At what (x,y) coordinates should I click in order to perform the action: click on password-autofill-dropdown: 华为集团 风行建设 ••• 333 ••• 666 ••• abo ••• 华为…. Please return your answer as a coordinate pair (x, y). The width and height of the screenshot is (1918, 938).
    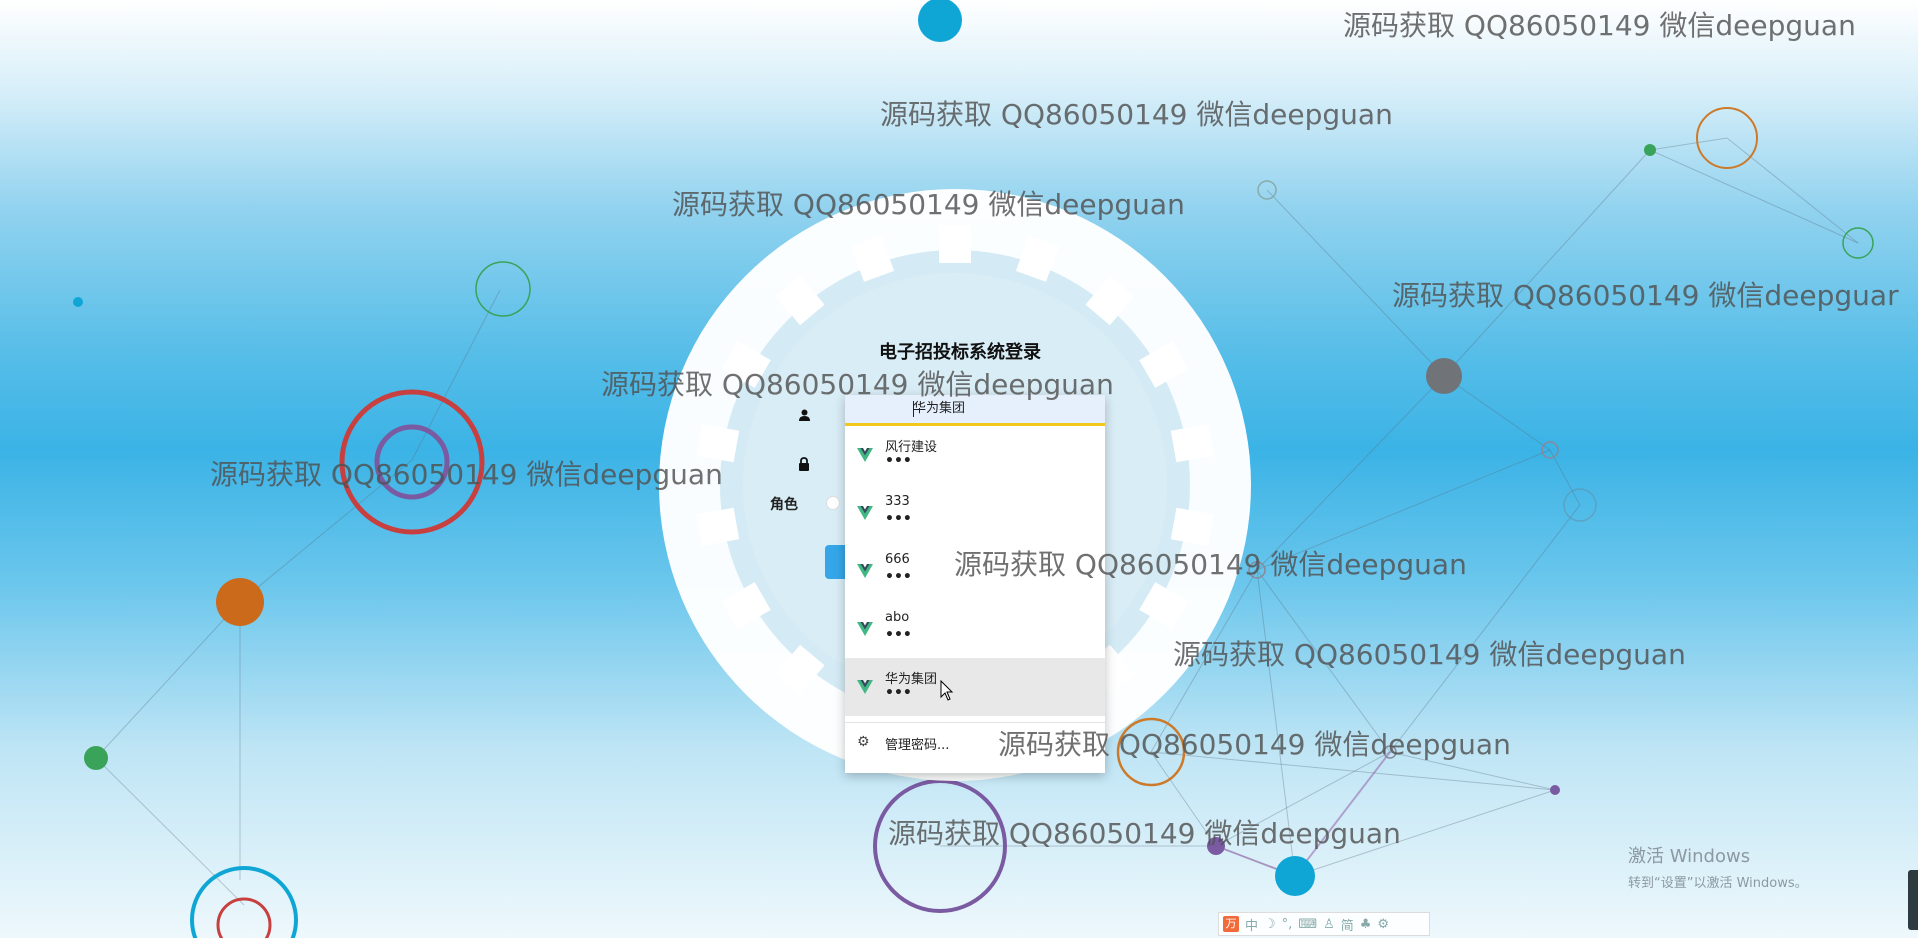
    Looking at the image, I should click on (975, 584).